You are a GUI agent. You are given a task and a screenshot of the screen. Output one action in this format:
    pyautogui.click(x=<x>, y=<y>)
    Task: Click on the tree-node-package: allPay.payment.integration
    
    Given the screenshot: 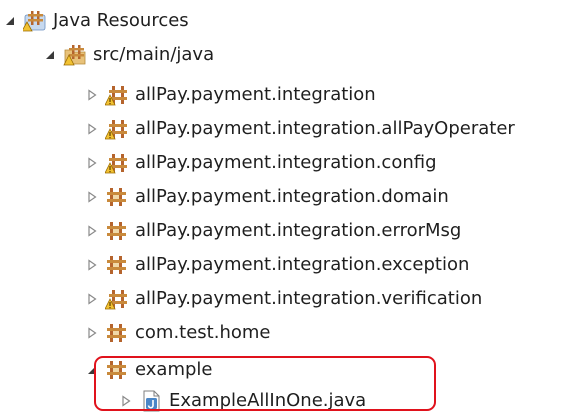 What is the action you would take?
    pyautogui.click(x=231, y=94)
    